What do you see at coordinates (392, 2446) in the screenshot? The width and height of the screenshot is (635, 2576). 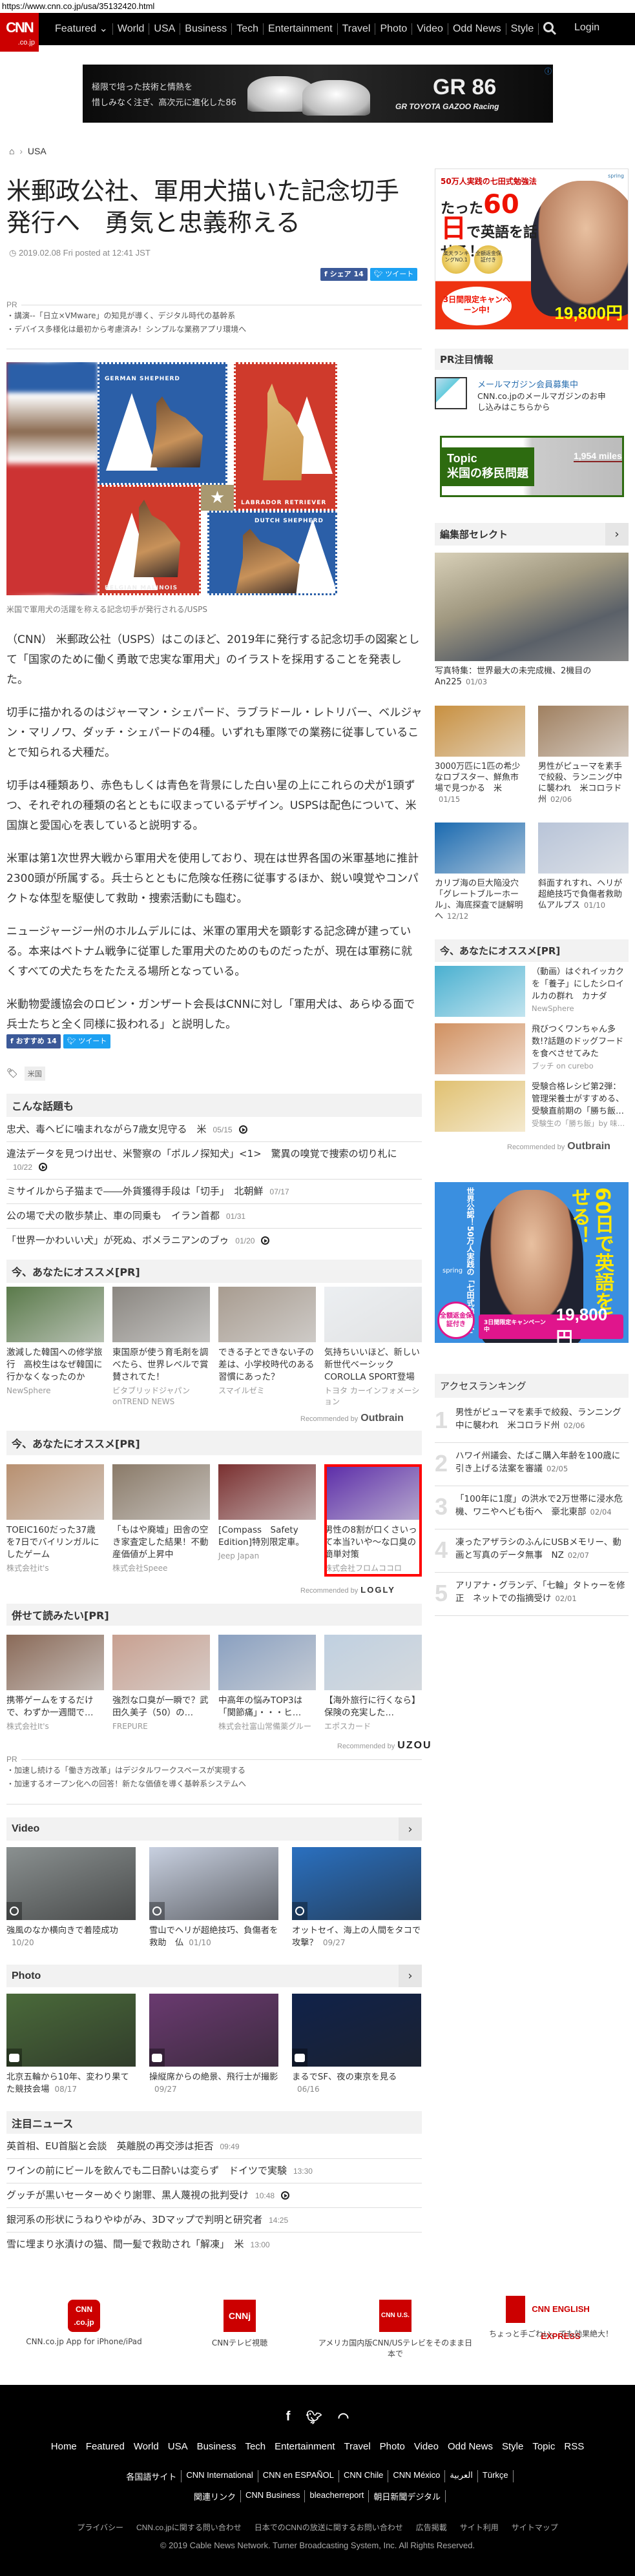 I see `footer-nav-item: Photo` at bounding box center [392, 2446].